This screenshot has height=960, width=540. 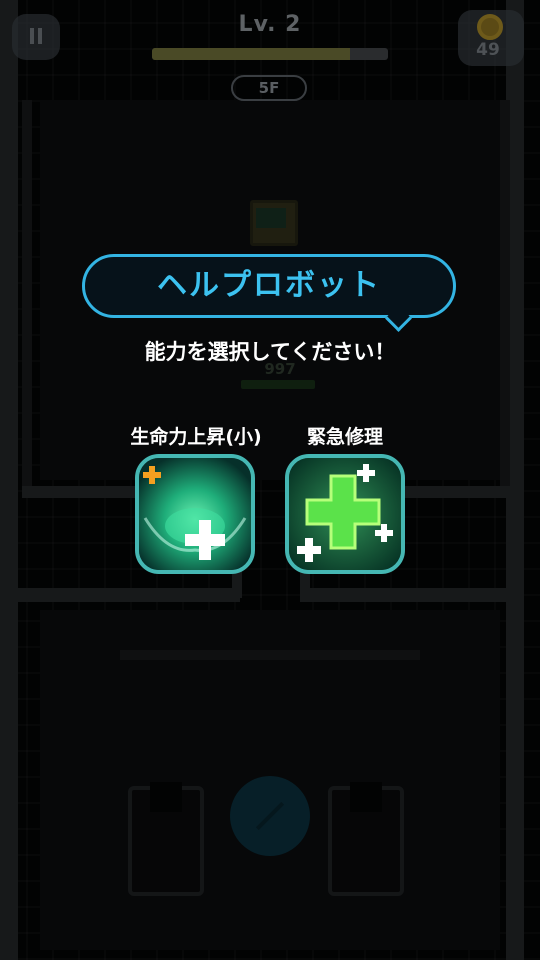 What do you see at coordinates (269, 88) in the screenshot?
I see `floor-indicator: 5F` at bounding box center [269, 88].